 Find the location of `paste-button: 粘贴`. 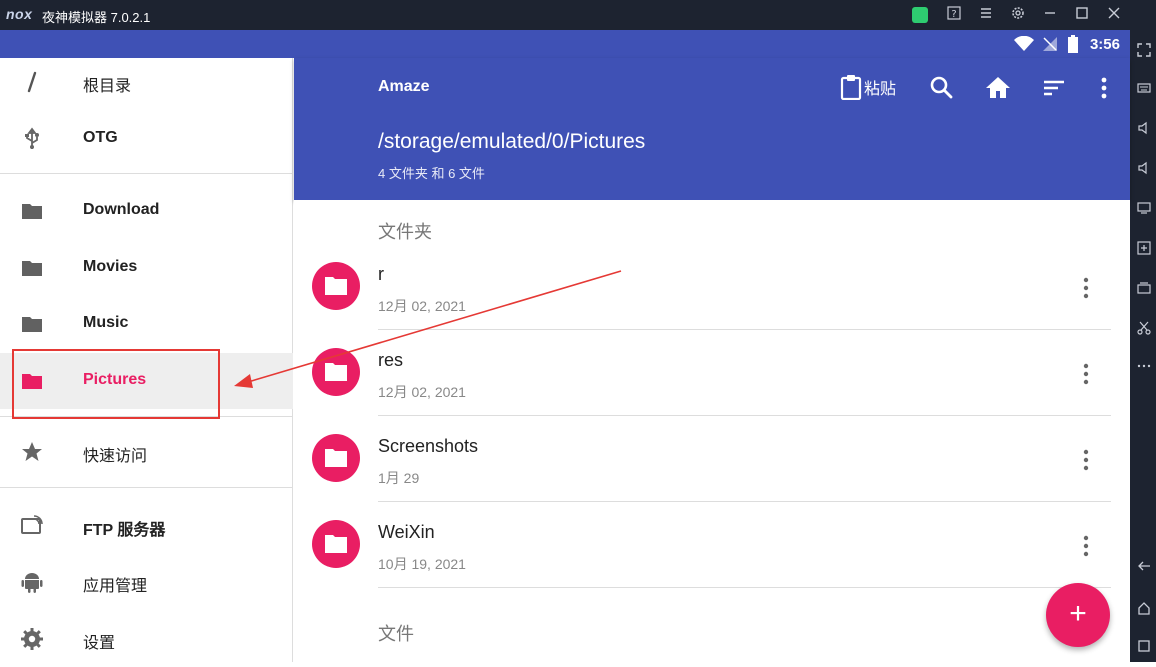

paste-button: 粘贴 is located at coordinates (868, 87).